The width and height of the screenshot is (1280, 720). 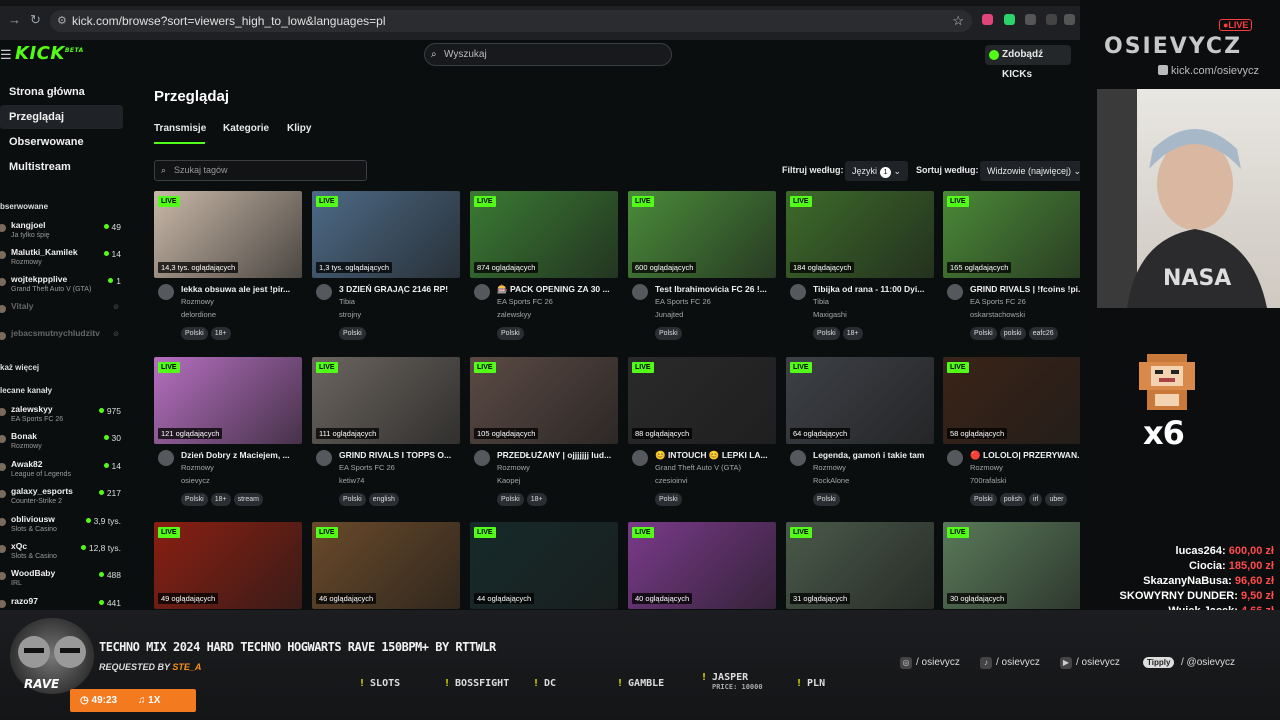 I want to click on sidebar-channel: galaxy_esports Counter-Strike 2 217, so click(x=62, y=497).